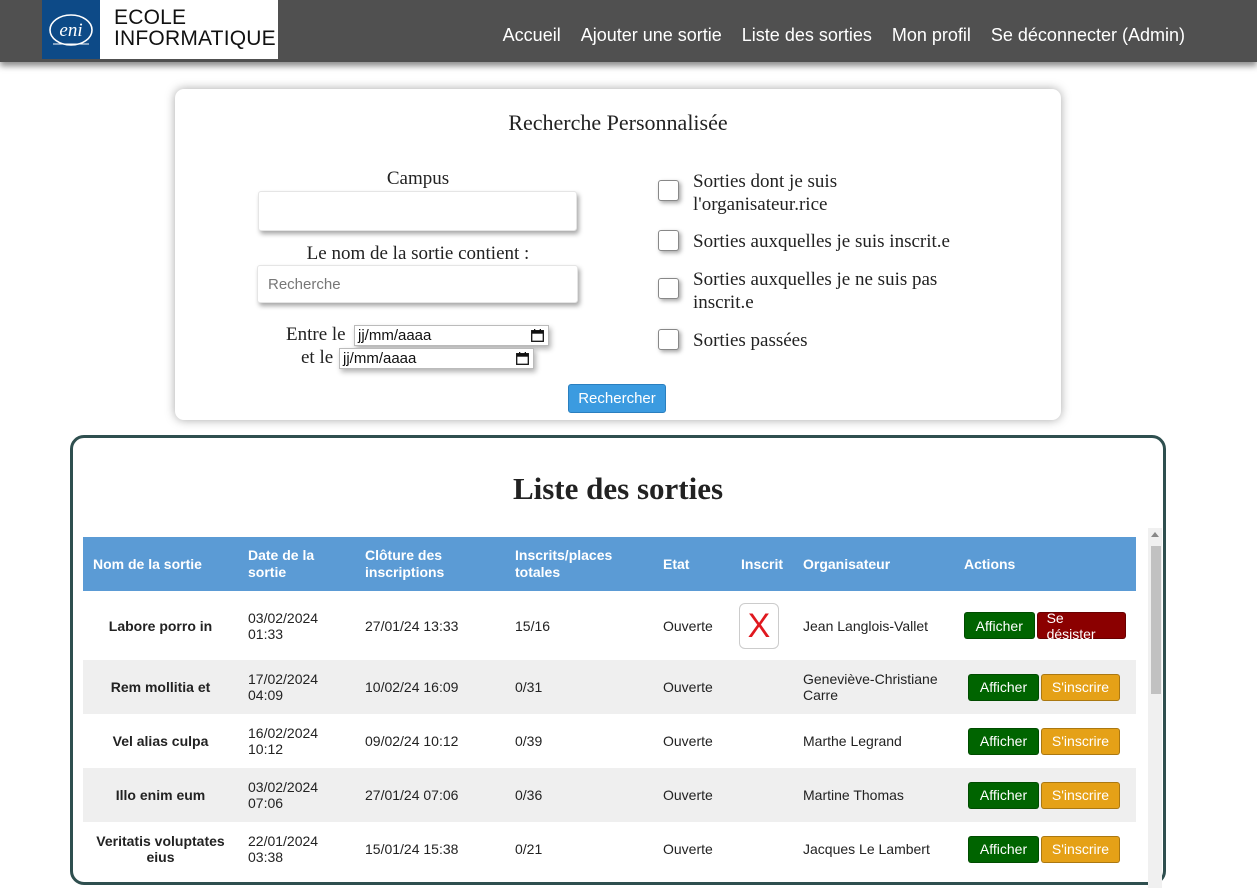  What do you see at coordinates (533, 625) in the screenshot?
I see `cell-places: 15/16` at bounding box center [533, 625].